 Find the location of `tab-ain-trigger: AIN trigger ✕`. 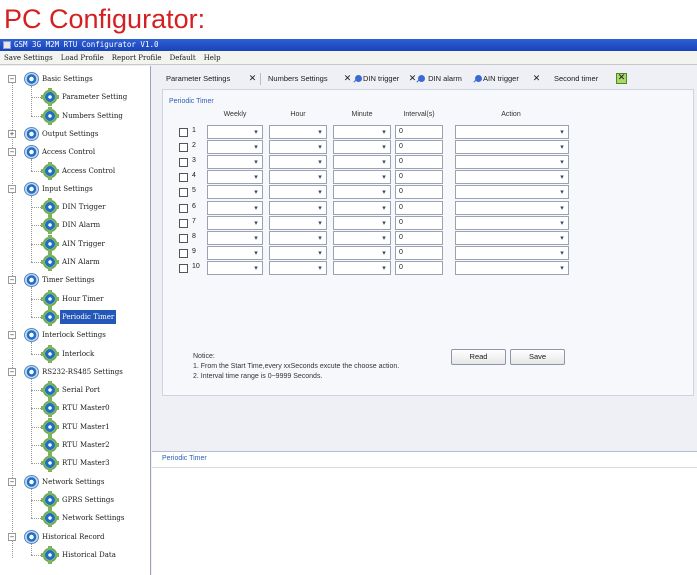

tab-ain-trigger: AIN trigger ✕ is located at coordinates (507, 79).